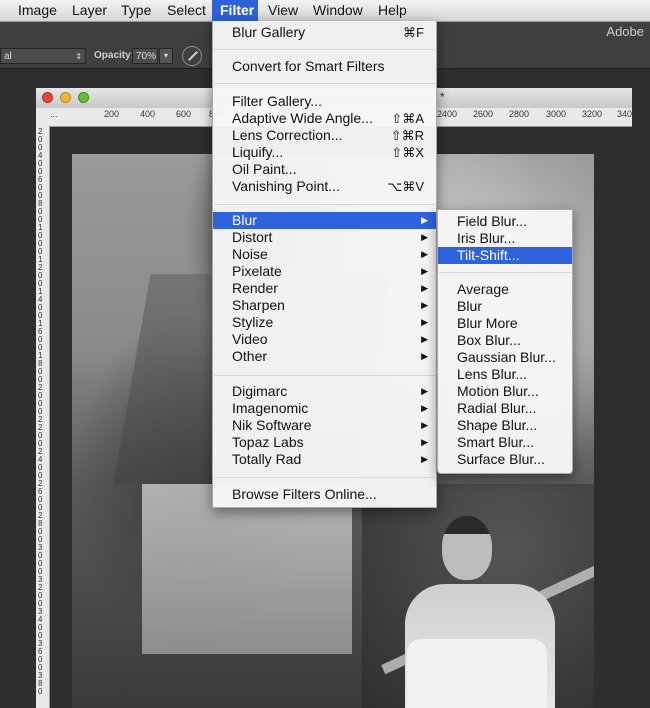 Image resolution: width=650 pixels, height=708 pixels. Describe the element at coordinates (267, 459) in the screenshot. I see `menu-item-label: Totally Rad` at that location.